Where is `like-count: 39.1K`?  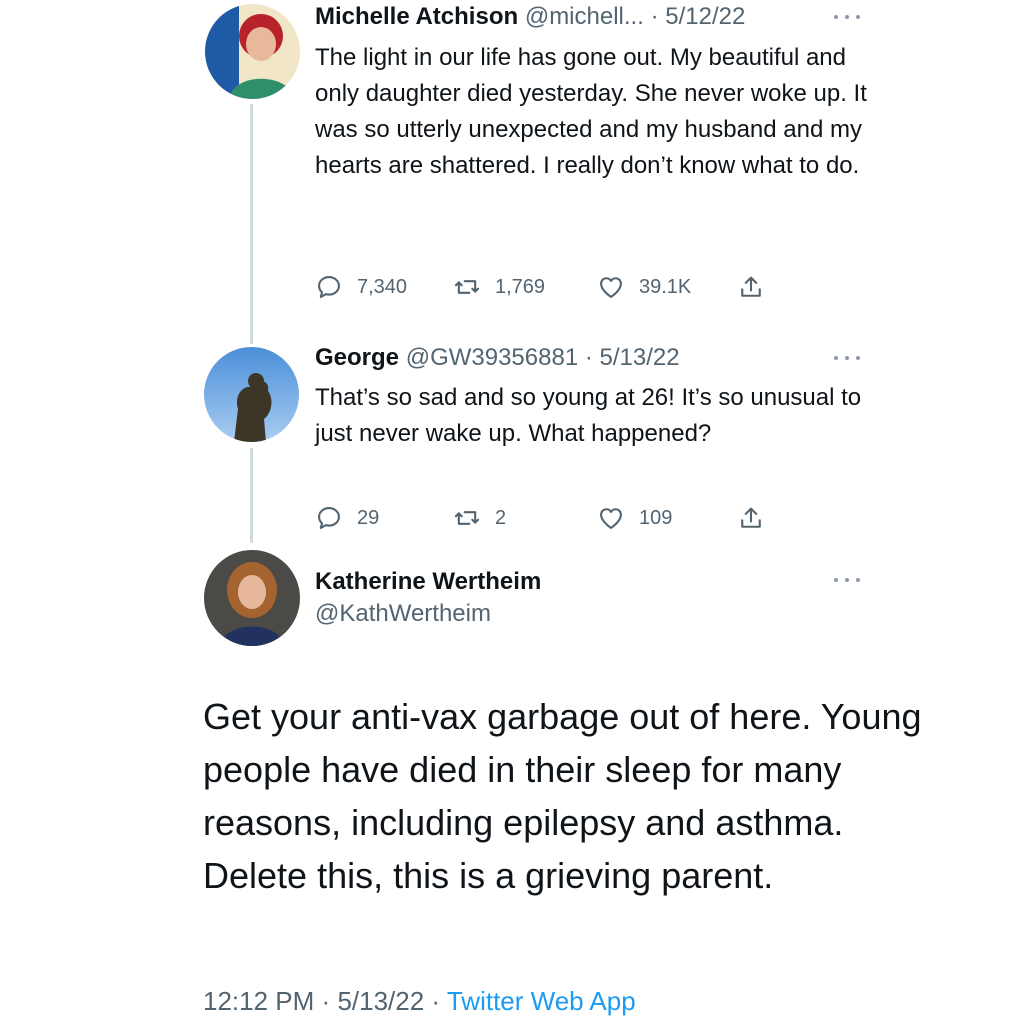
like-count: 39.1K is located at coordinates (665, 286).